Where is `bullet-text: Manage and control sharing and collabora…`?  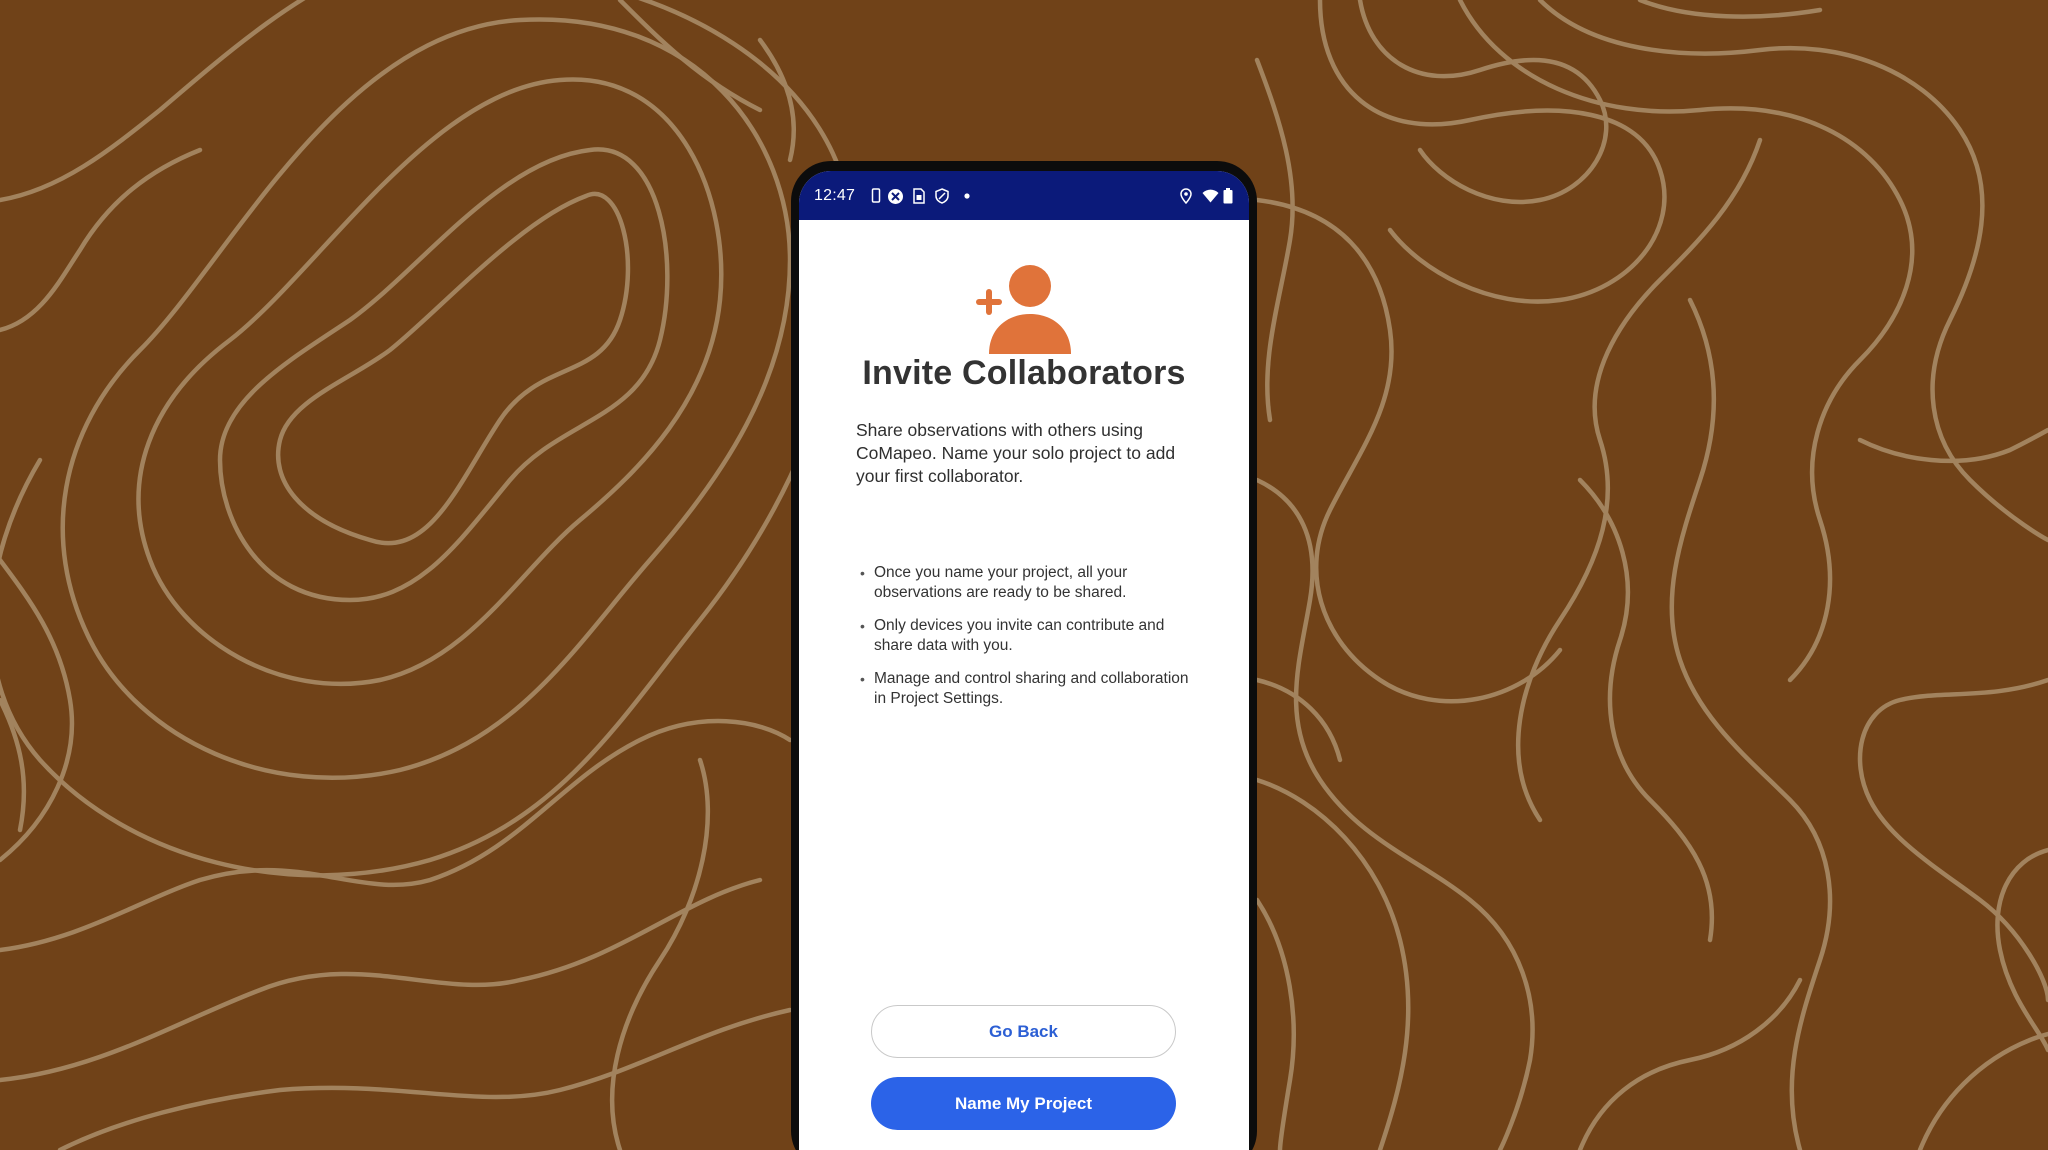 bullet-text: Manage and control sharing and collabora… is located at coordinates (1031, 688).